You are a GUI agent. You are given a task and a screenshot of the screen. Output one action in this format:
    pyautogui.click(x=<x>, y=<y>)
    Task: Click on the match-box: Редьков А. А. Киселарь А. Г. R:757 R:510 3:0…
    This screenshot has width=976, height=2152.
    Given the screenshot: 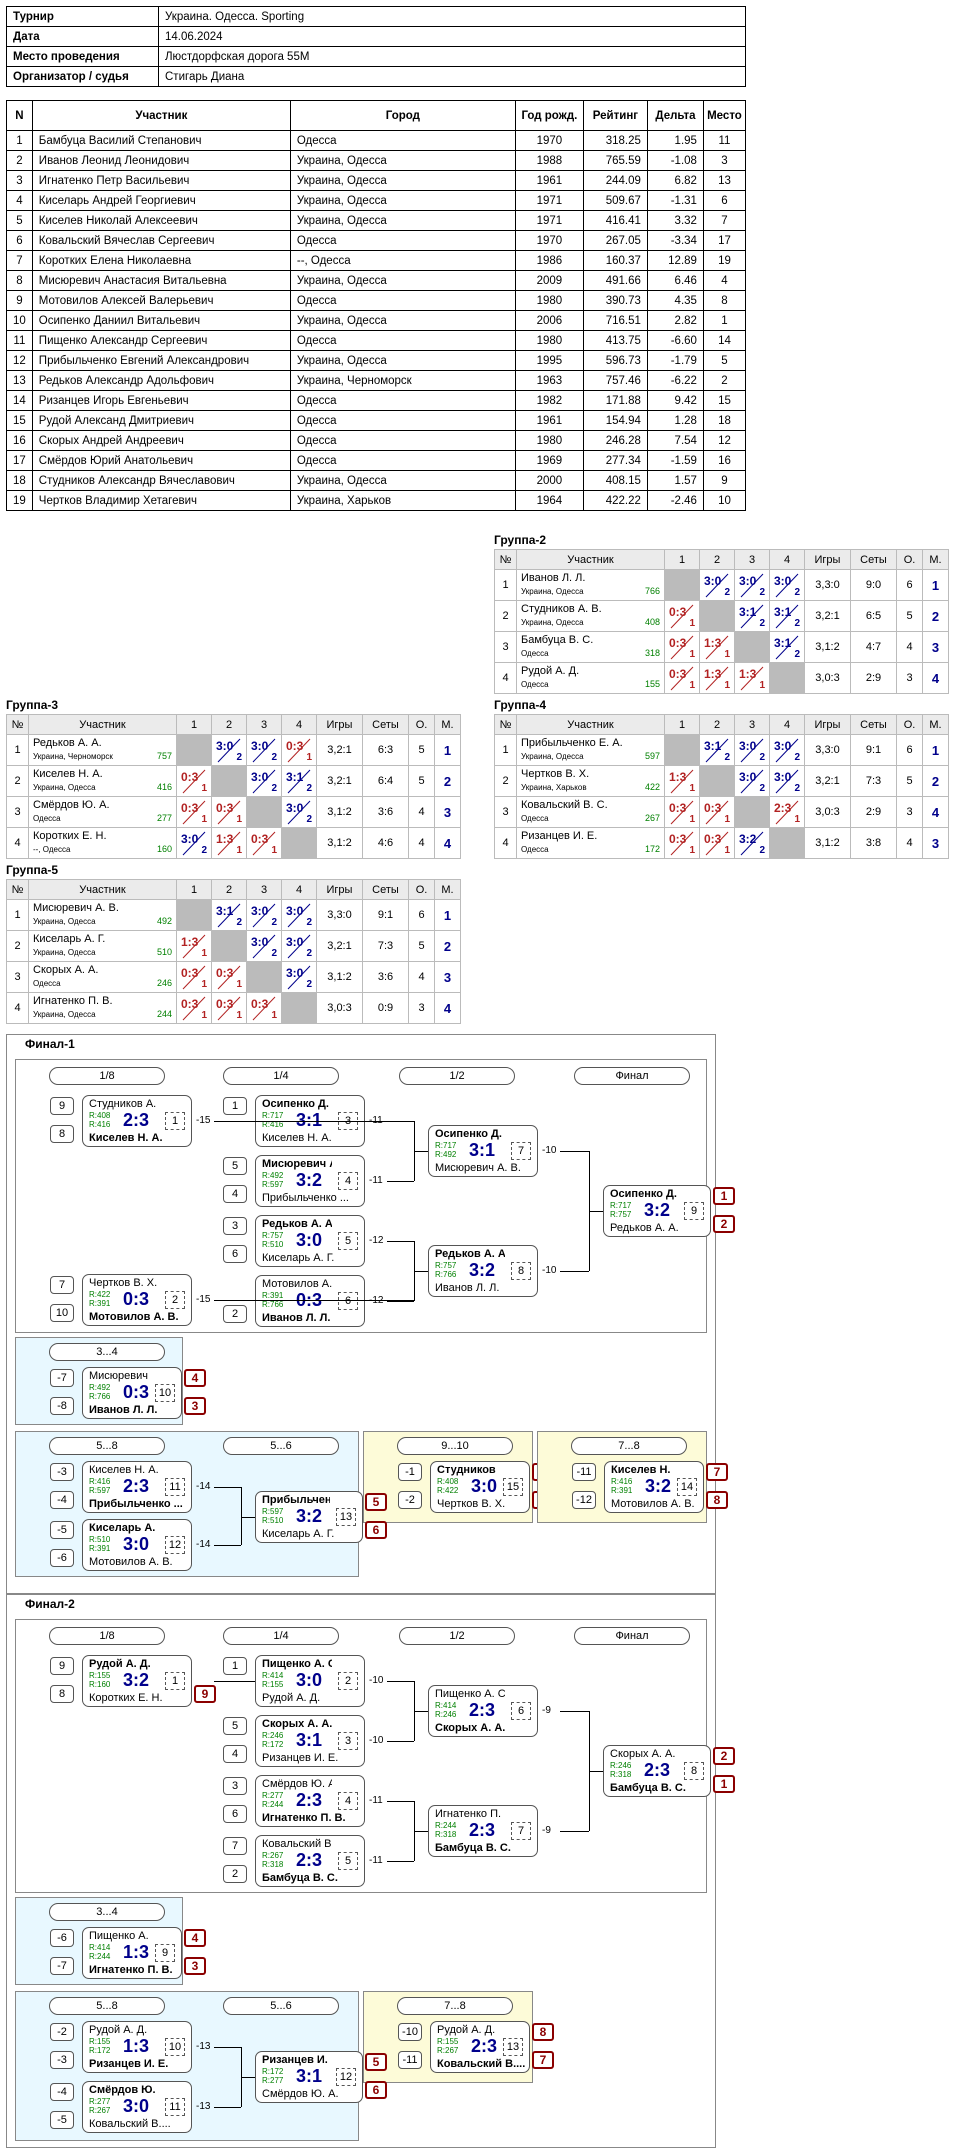 What is the action you would take?
    pyautogui.click(x=310, y=1241)
    